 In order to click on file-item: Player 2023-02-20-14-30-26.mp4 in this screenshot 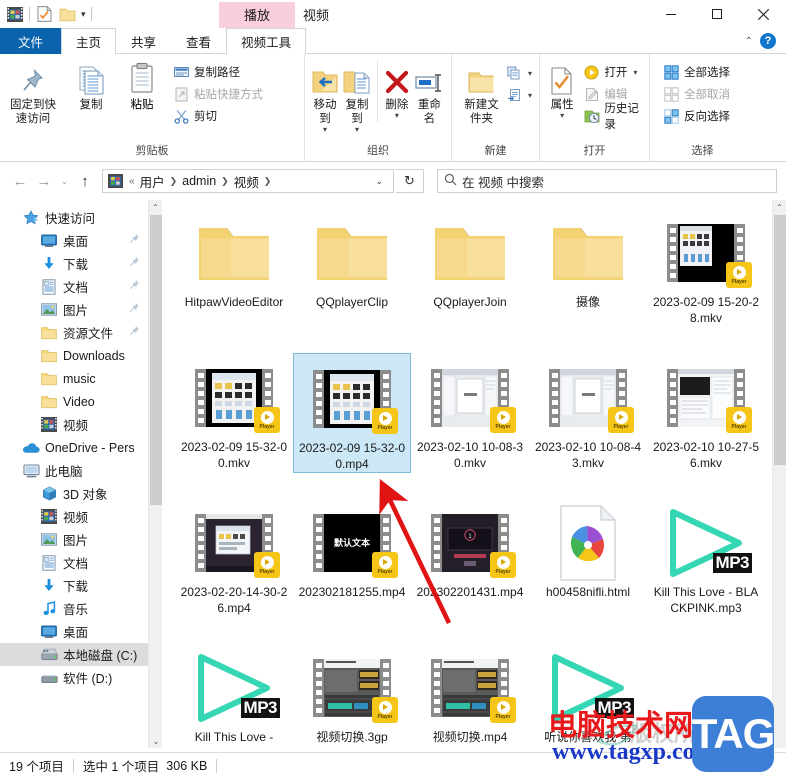, I will do `click(234, 557)`.